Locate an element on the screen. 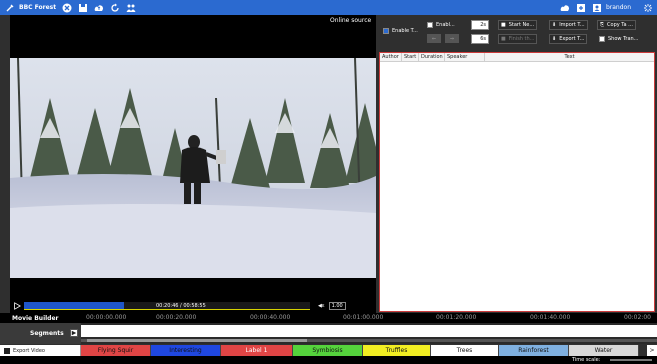  time-scale-label: Time scale: is located at coordinates (586, 360).